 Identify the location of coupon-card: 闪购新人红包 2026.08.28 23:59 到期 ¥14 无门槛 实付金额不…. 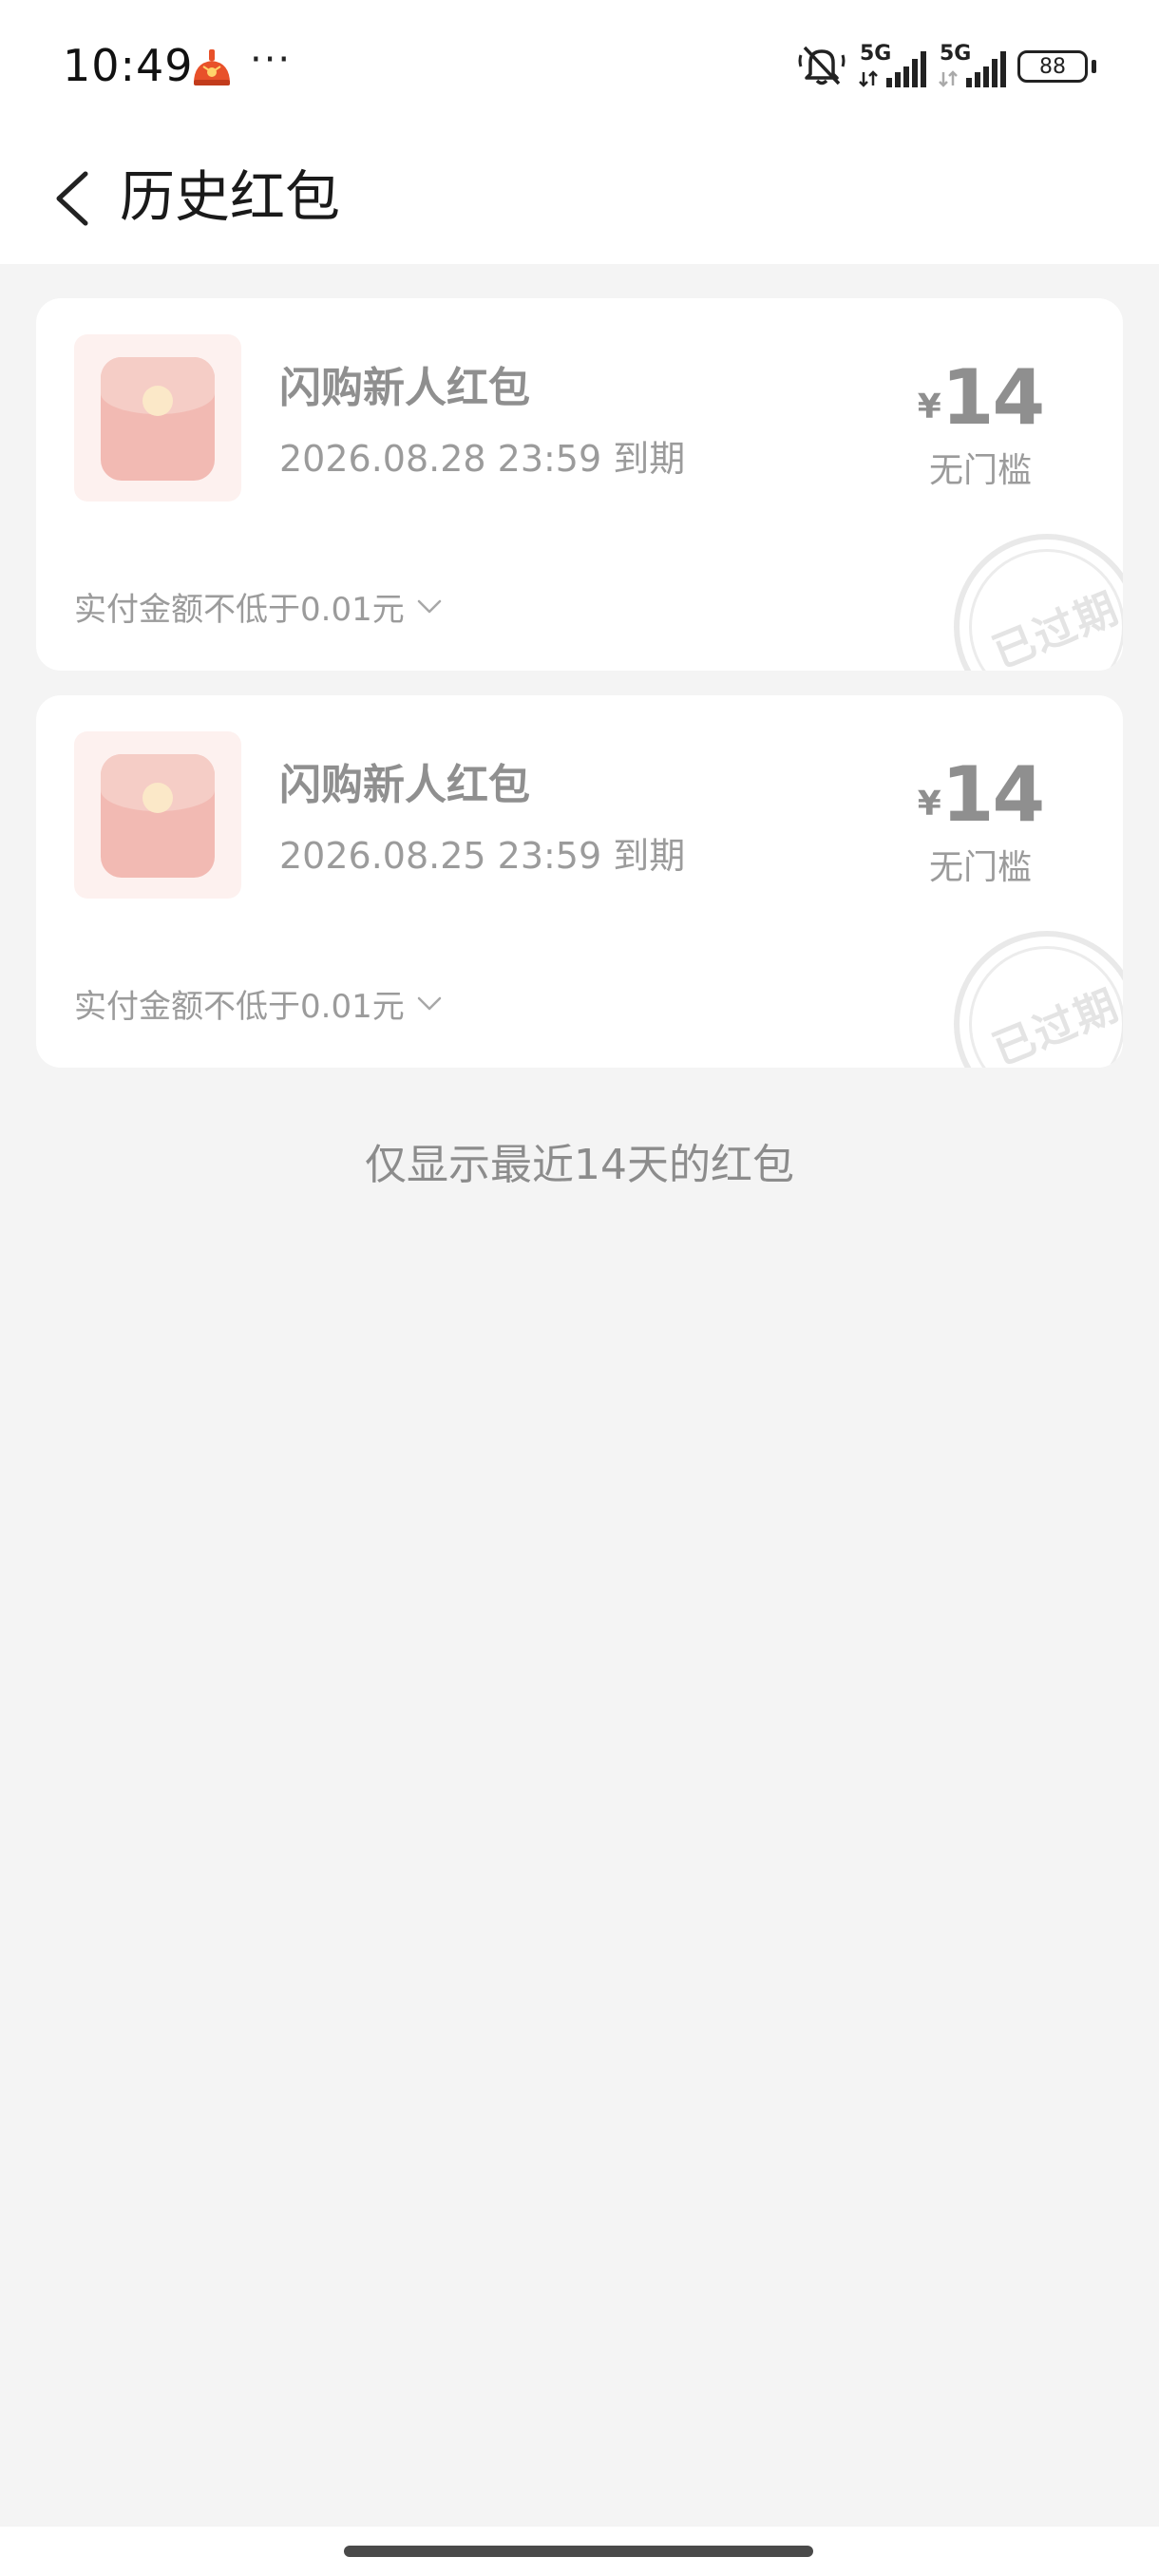
(579, 484).